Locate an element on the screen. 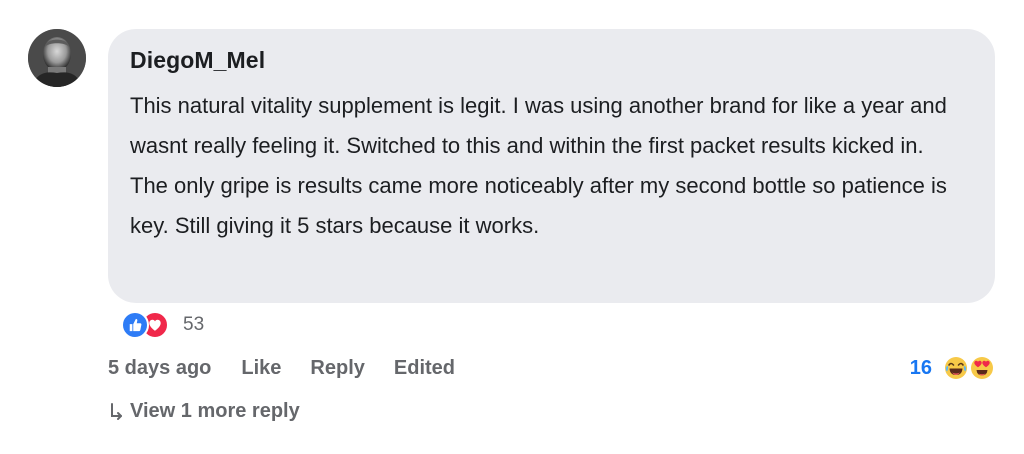 This screenshot has width=1024, height=454. comment-actions: 5 days ago Like Reply Edited is located at coordinates (281, 368).